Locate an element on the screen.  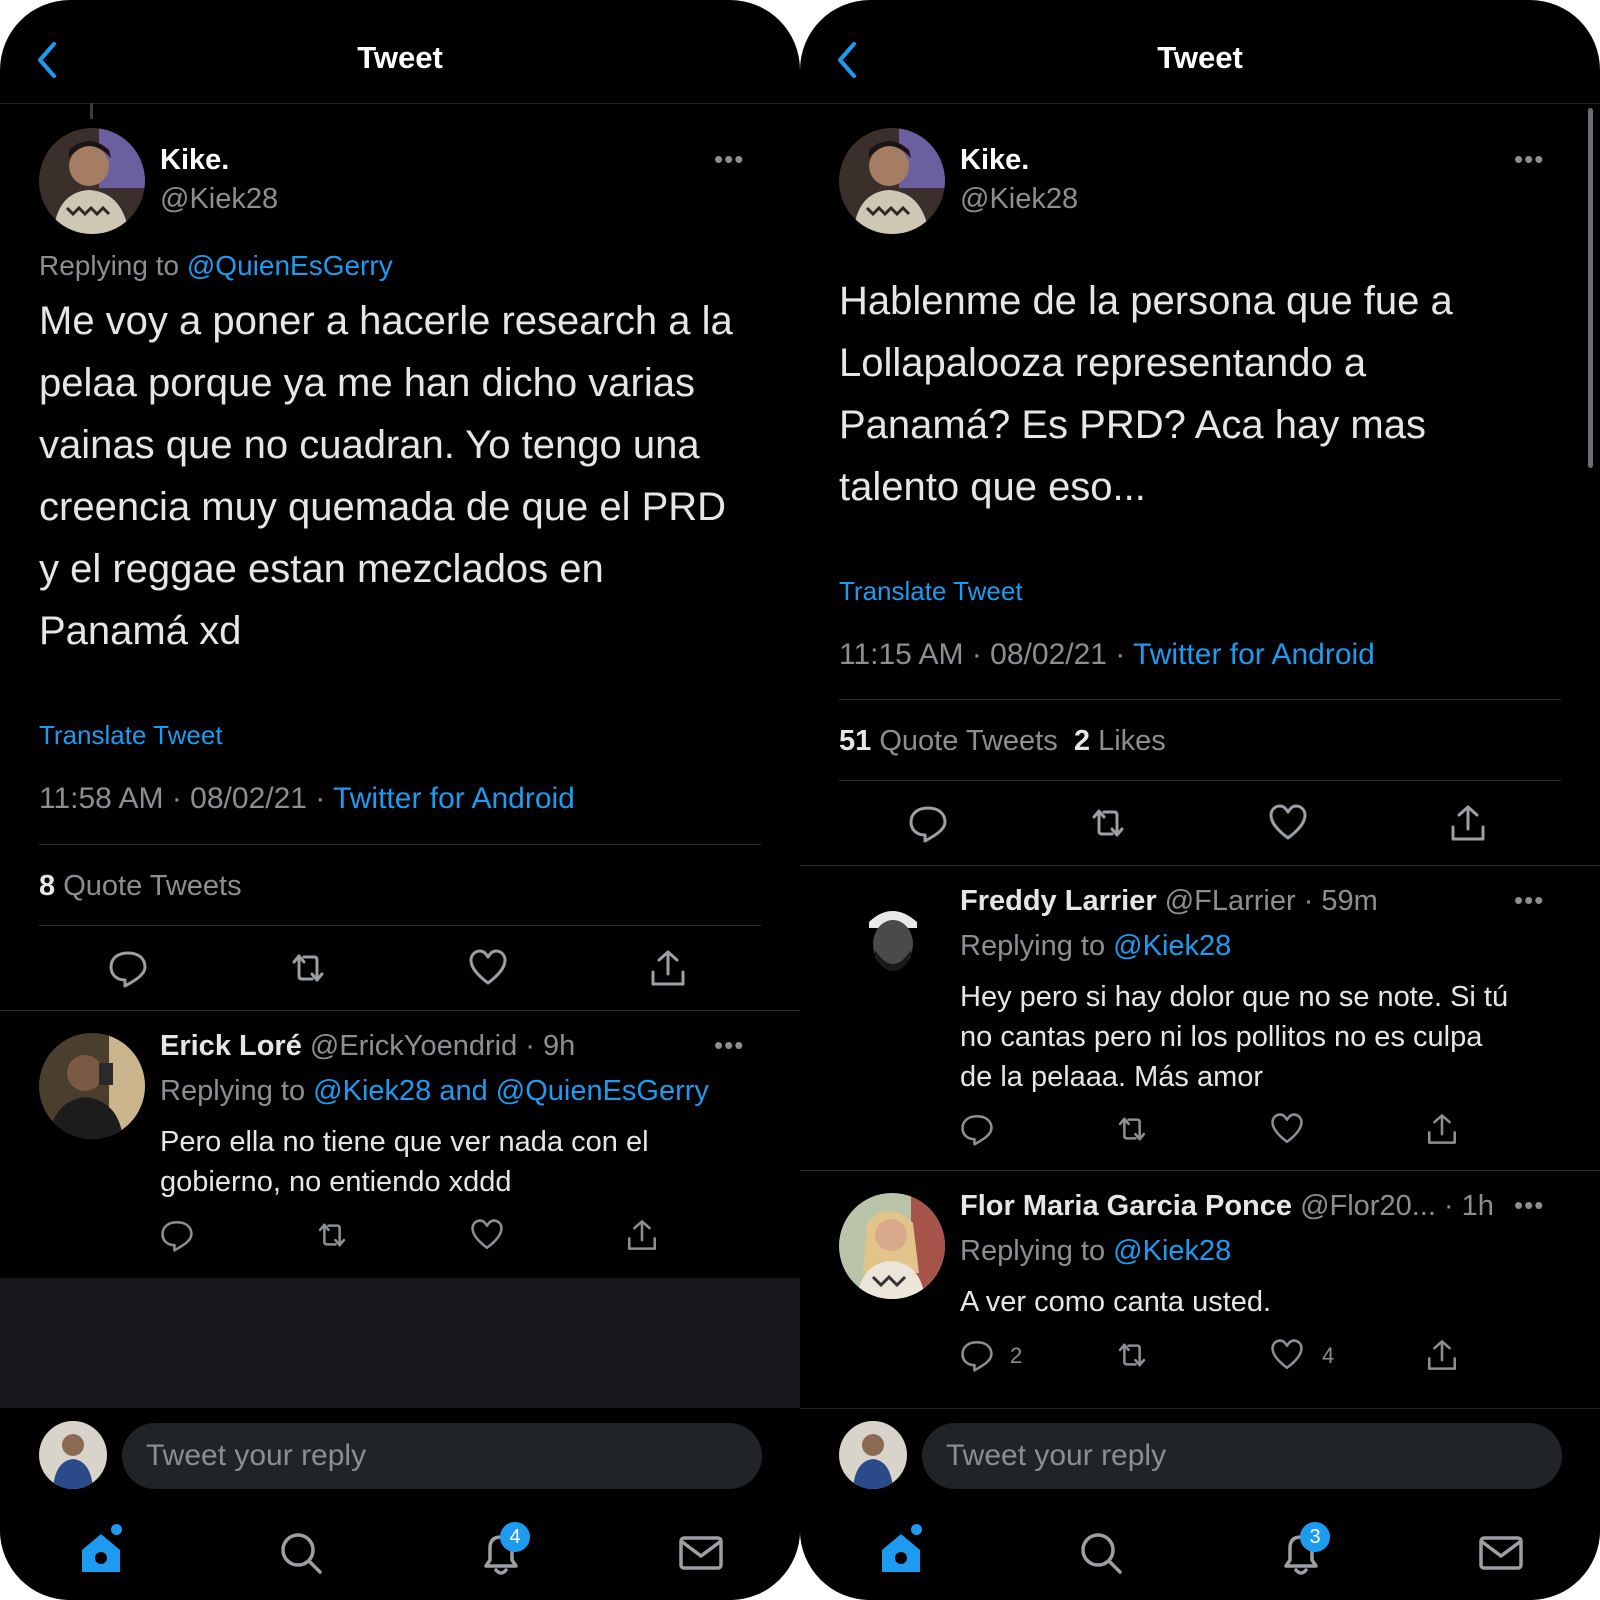
reply-author-name: Erick Loré is located at coordinates (231, 1046).